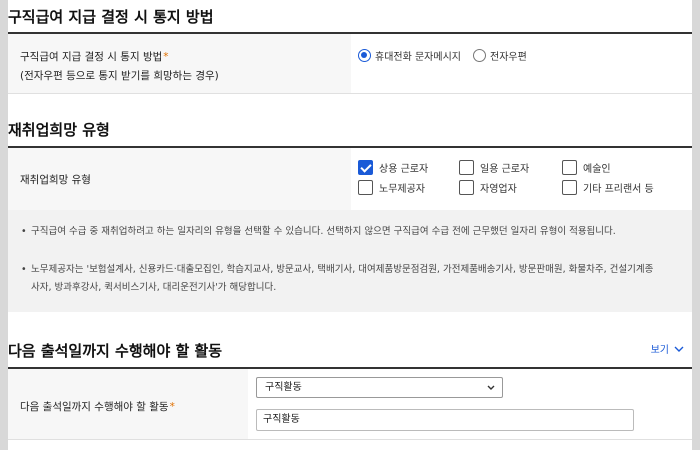 The image size is (700, 450). What do you see at coordinates (59, 130) in the screenshot?
I see `reemployment-section-title: 재취업희망 유형` at bounding box center [59, 130].